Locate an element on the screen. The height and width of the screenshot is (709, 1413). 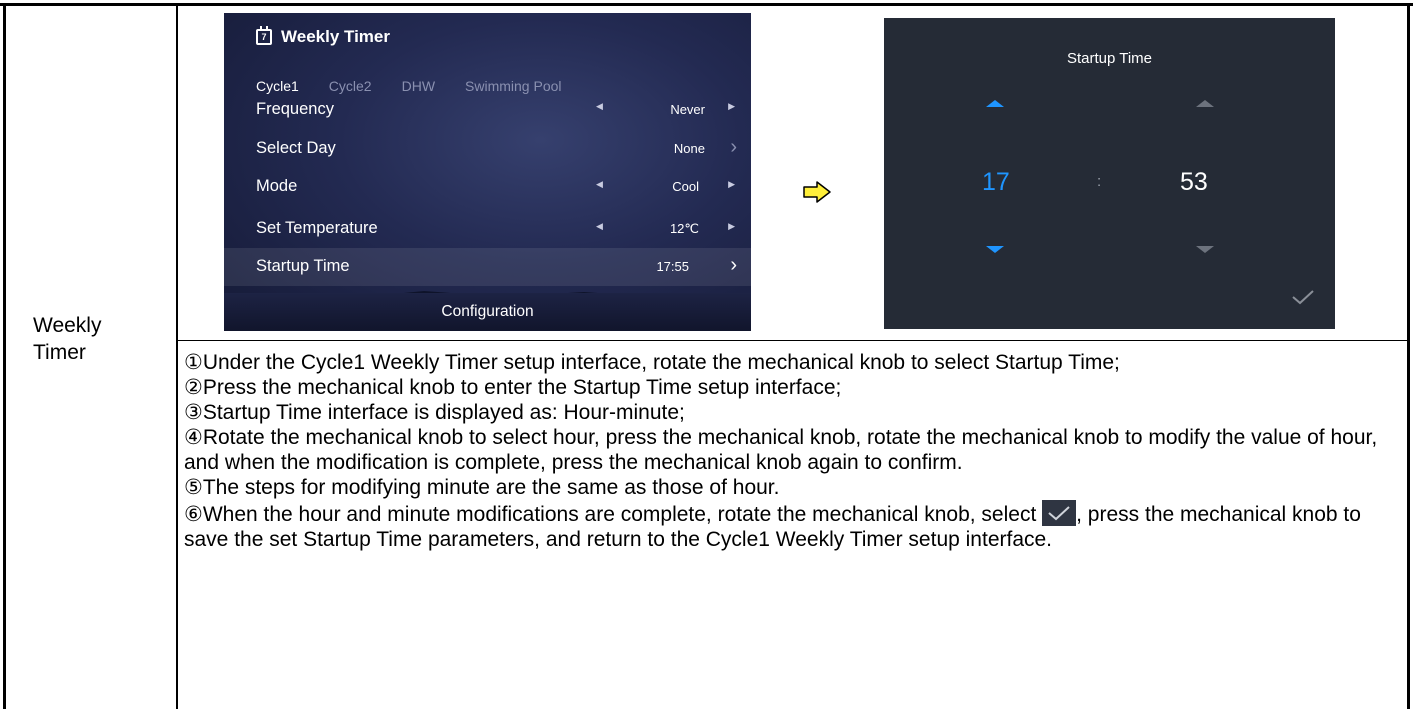
configuration-button: Configuration is located at coordinates (487, 312).